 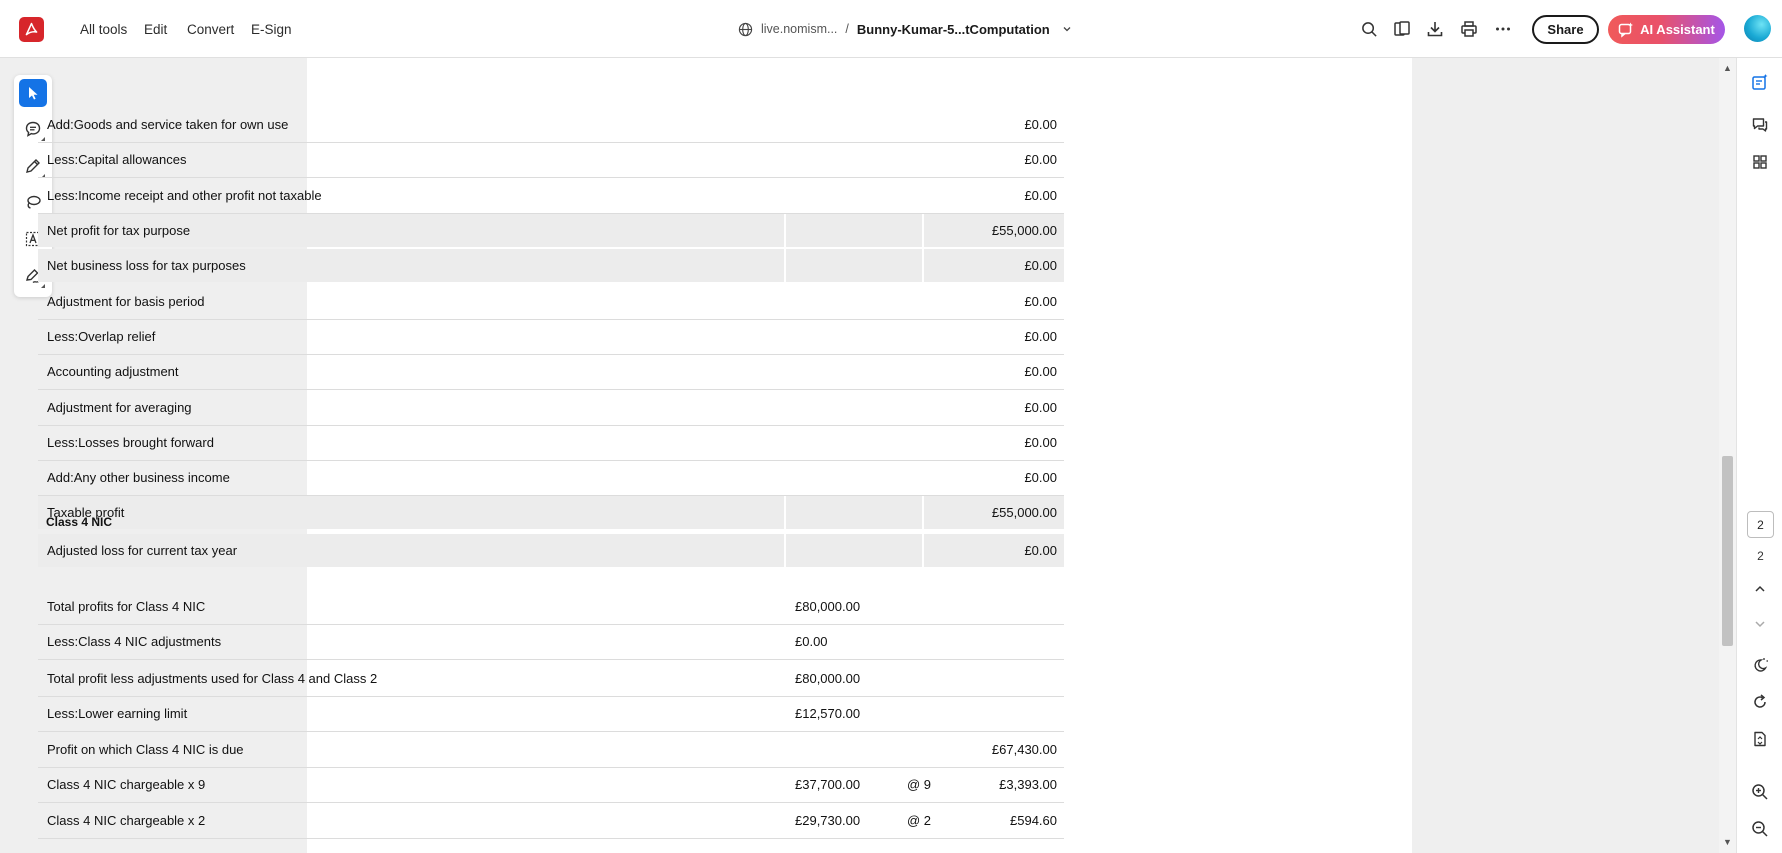 What do you see at coordinates (1760, 829) in the screenshot?
I see `zoom-out-icon` at bounding box center [1760, 829].